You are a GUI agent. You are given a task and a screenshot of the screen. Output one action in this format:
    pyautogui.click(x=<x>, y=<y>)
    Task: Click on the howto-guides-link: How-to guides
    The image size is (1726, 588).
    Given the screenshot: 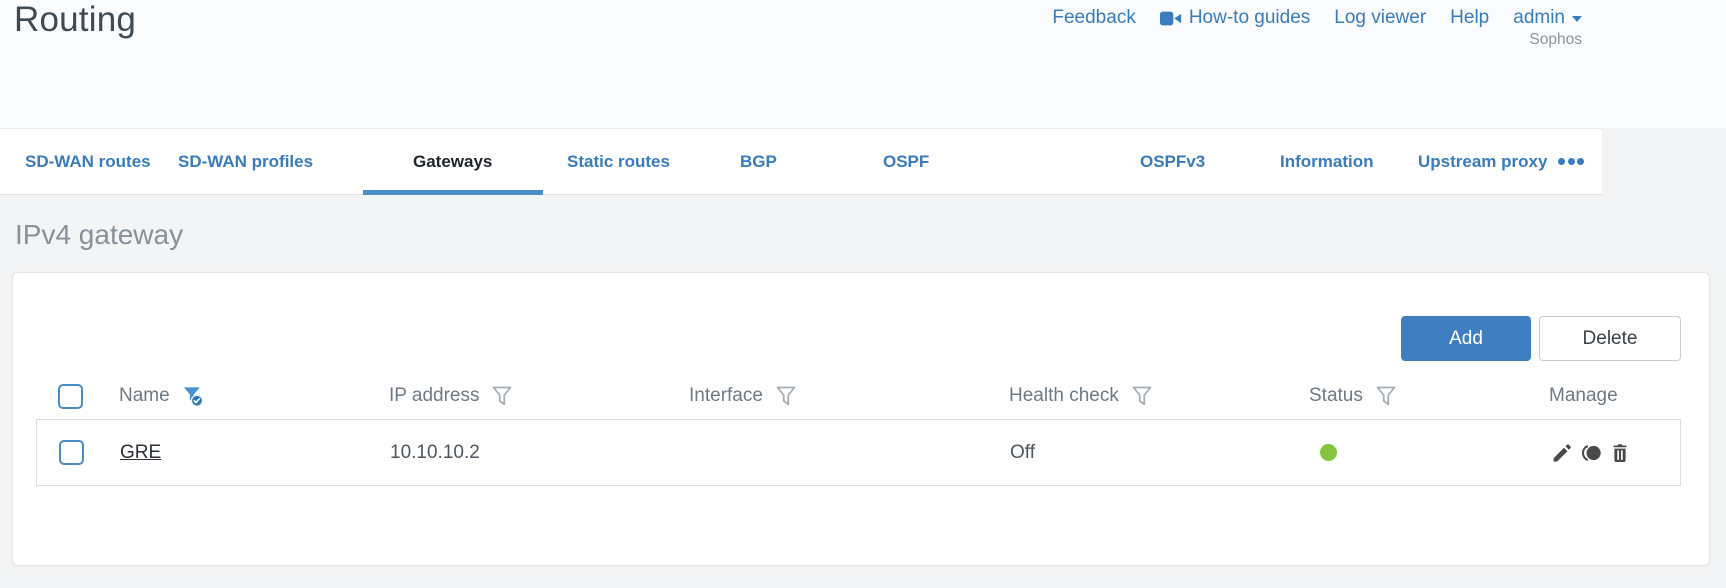 What is the action you would take?
    pyautogui.click(x=1235, y=18)
    